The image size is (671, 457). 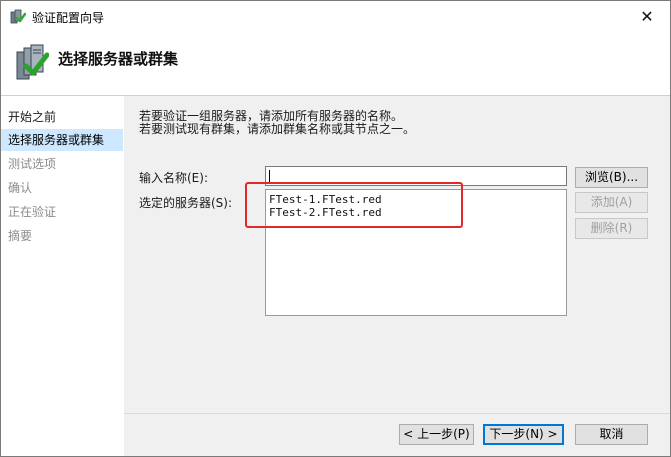 I want to click on cancel-button: 取消, so click(x=611, y=434).